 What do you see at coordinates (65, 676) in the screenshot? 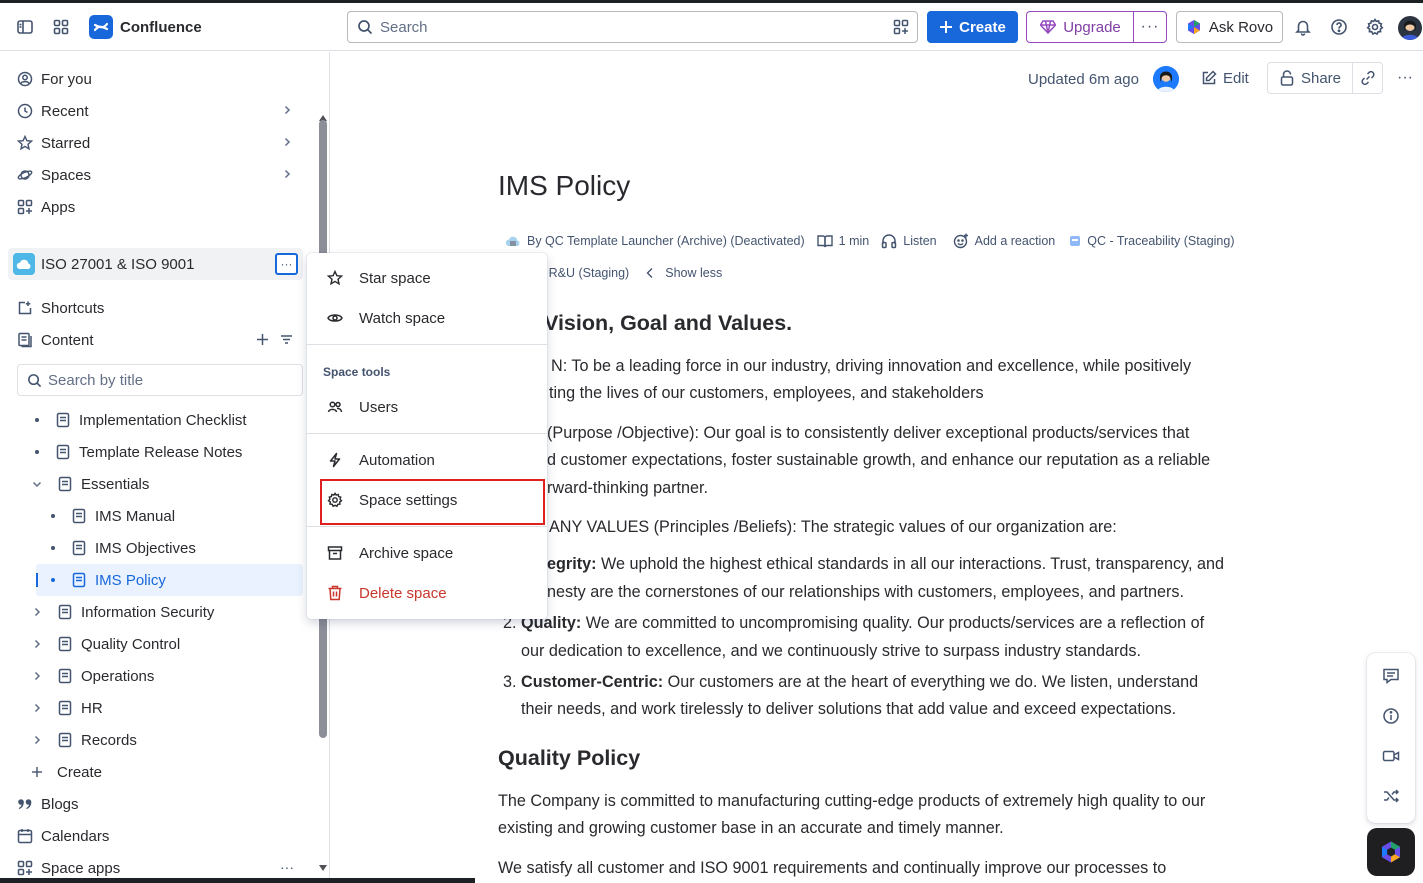
I see `page-icon` at bounding box center [65, 676].